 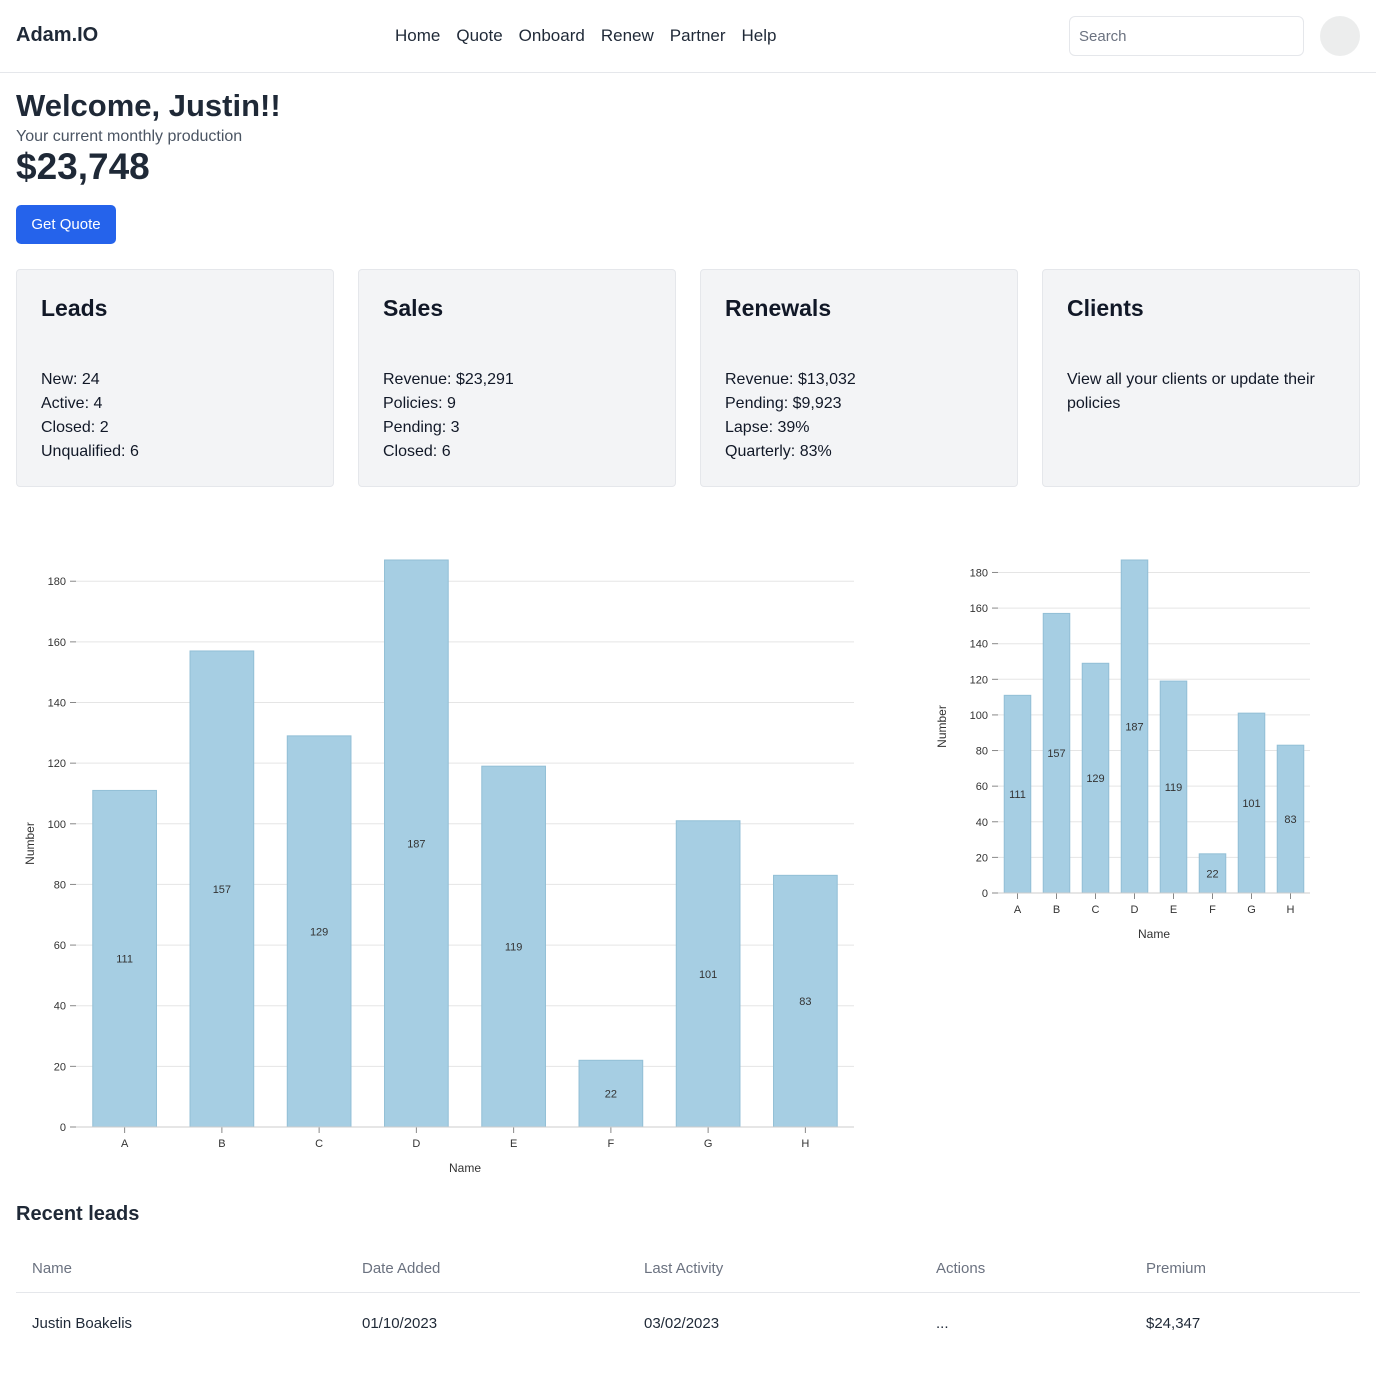 I want to click on column-header: Actions, so click(x=960, y=1268).